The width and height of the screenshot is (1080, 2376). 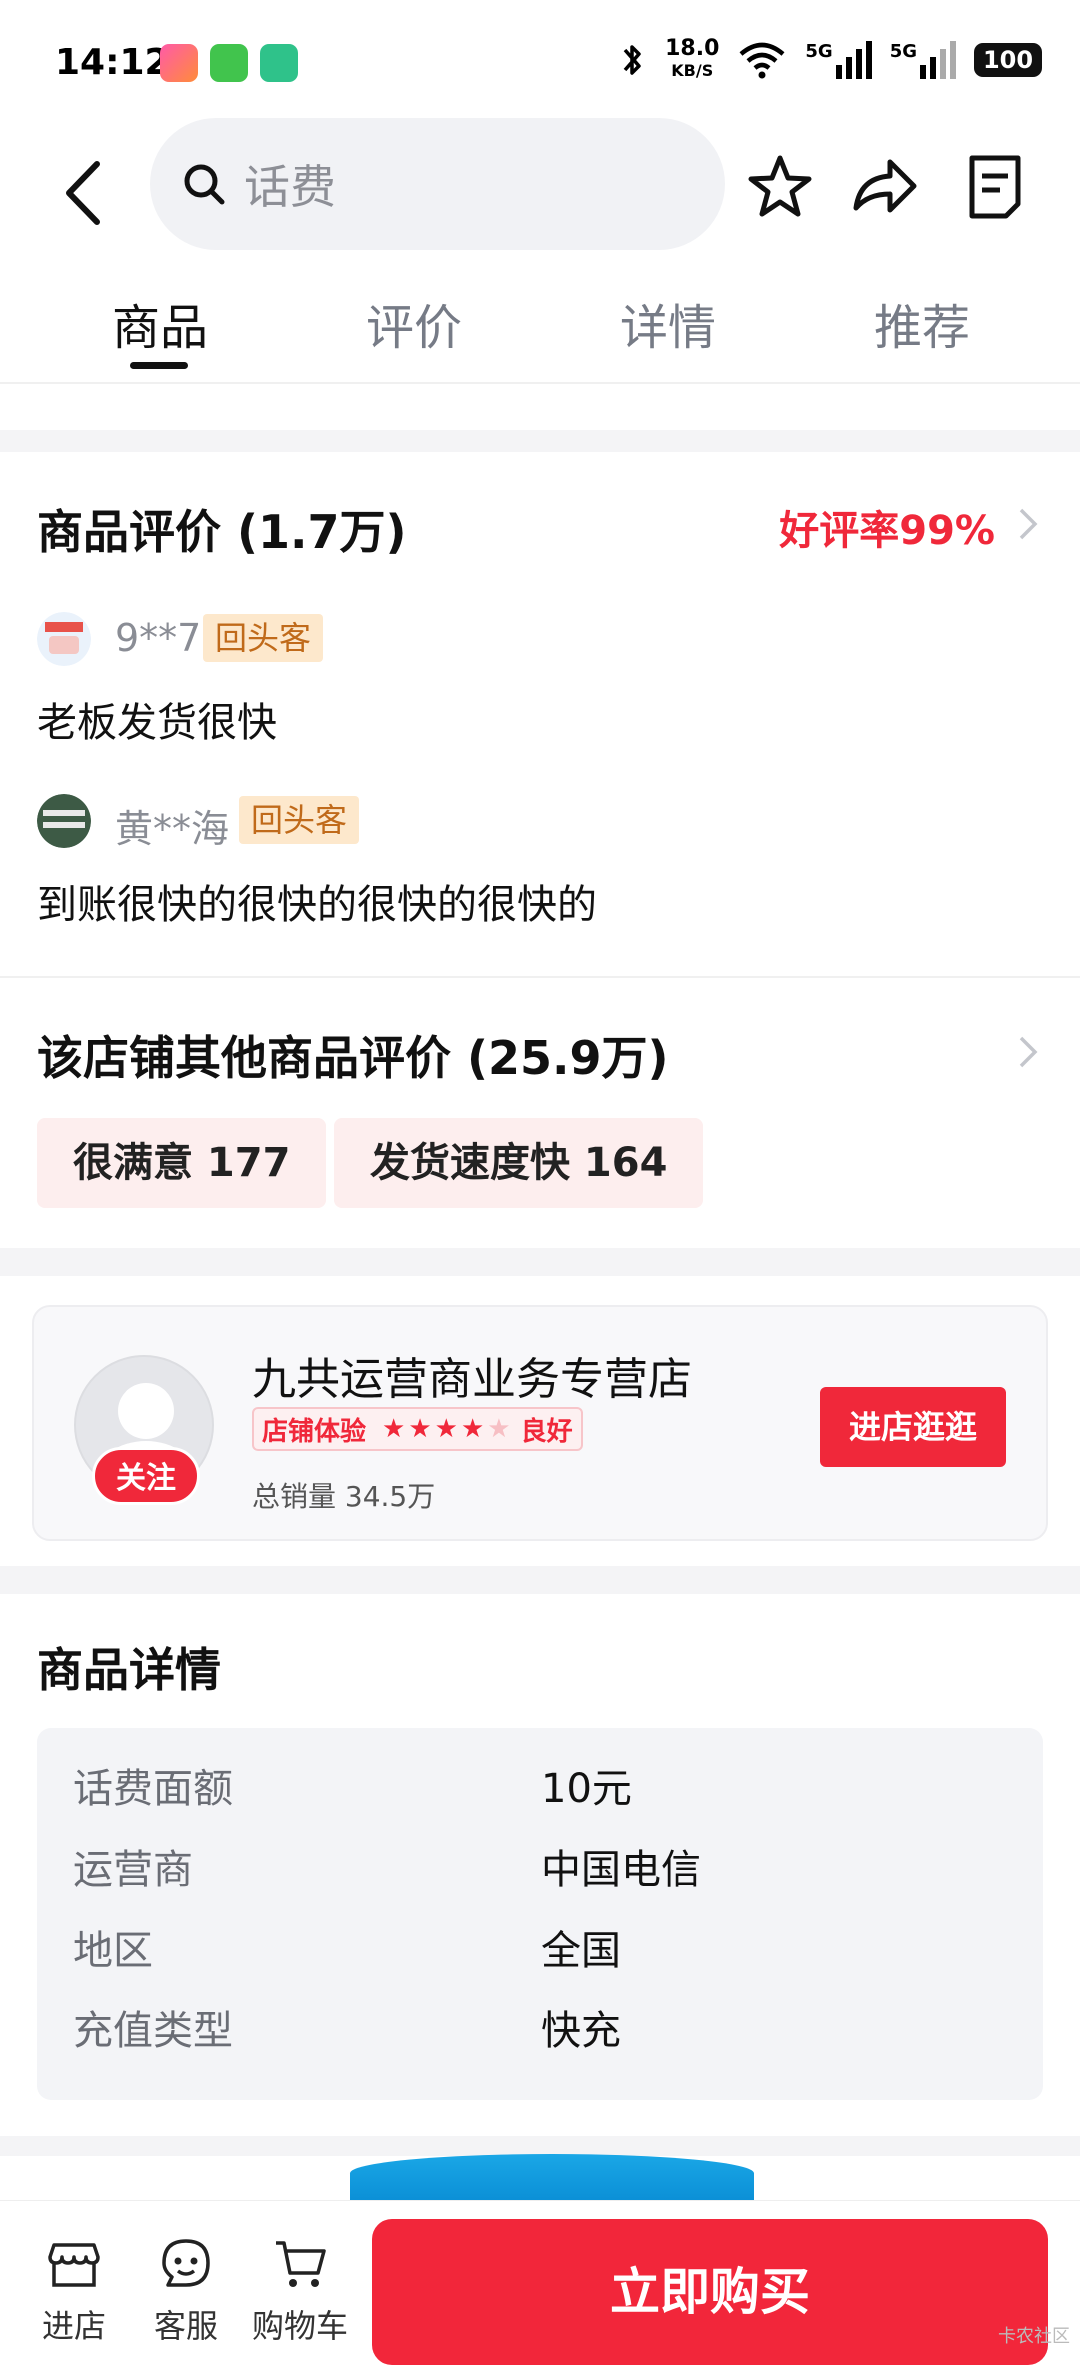 I want to click on back-arrow-icon, so click(x=85, y=193).